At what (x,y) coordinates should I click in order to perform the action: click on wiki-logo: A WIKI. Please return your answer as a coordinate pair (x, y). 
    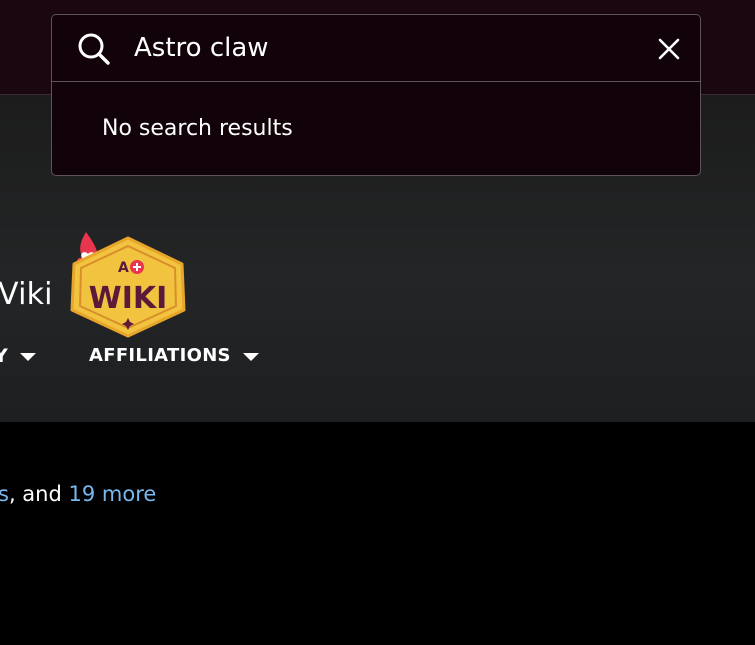
    Looking at the image, I should click on (128, 283).